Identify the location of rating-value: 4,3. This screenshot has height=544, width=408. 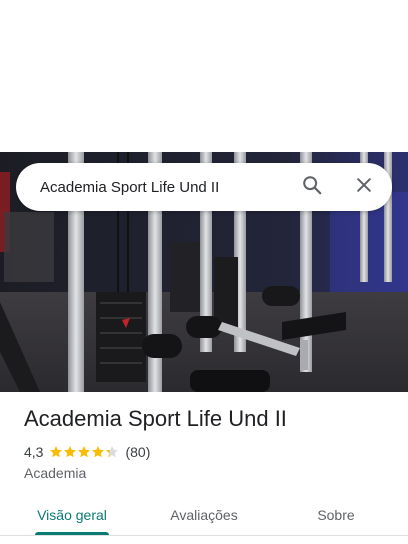
(34, 452).